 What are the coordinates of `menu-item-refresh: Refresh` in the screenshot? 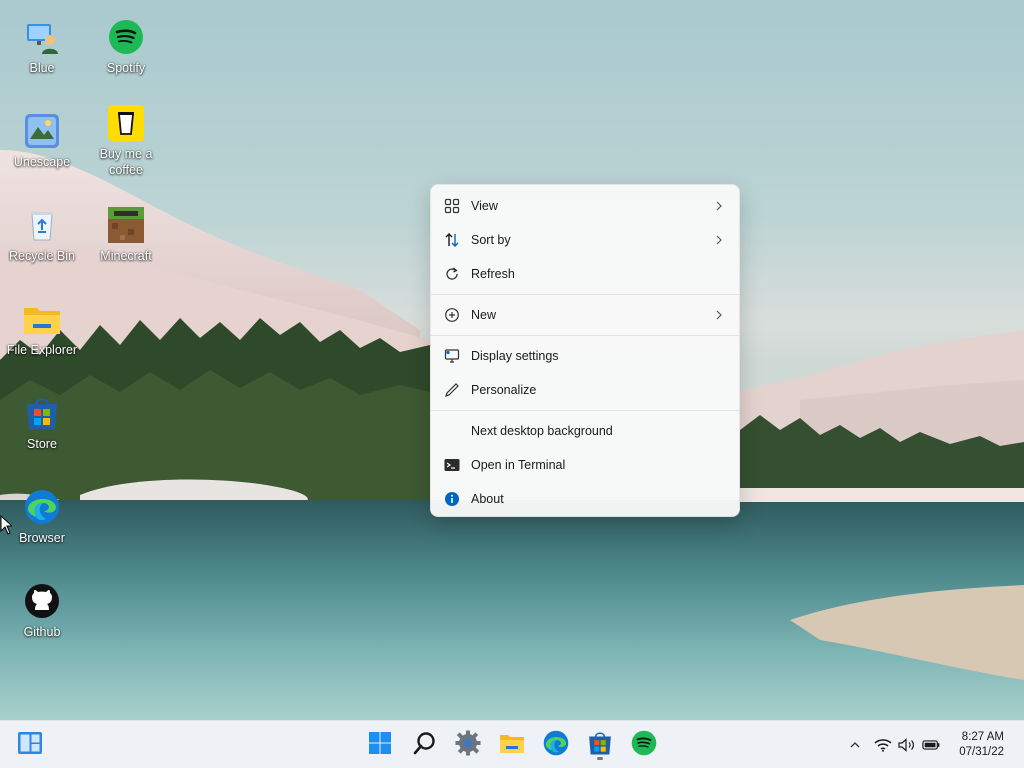 It's located at (585, 274).